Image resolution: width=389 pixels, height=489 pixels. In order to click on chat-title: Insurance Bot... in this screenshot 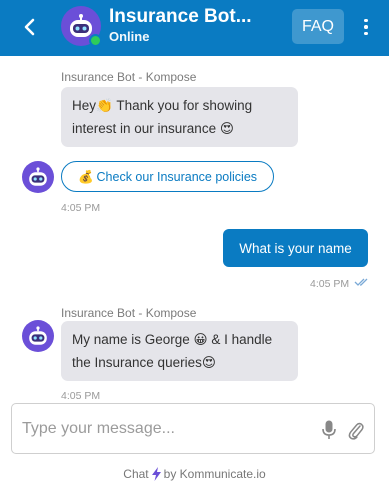, I will do `click(180, 16)`.